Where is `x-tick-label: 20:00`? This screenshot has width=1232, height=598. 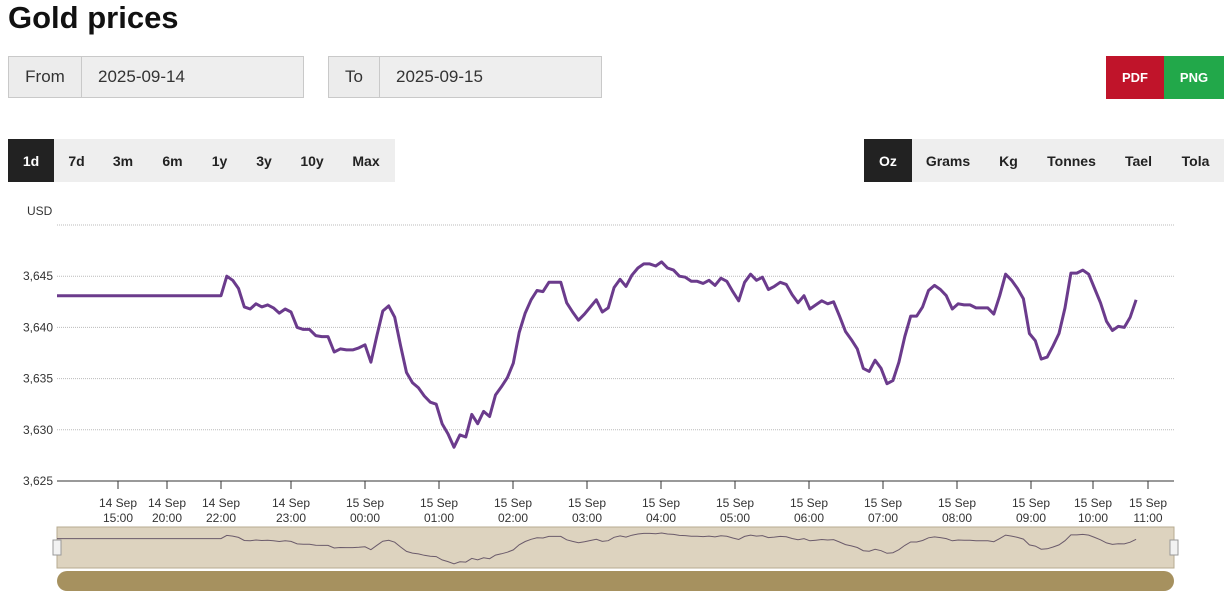
x-tick-label: 20:00 is located at coordinates (167, 518).